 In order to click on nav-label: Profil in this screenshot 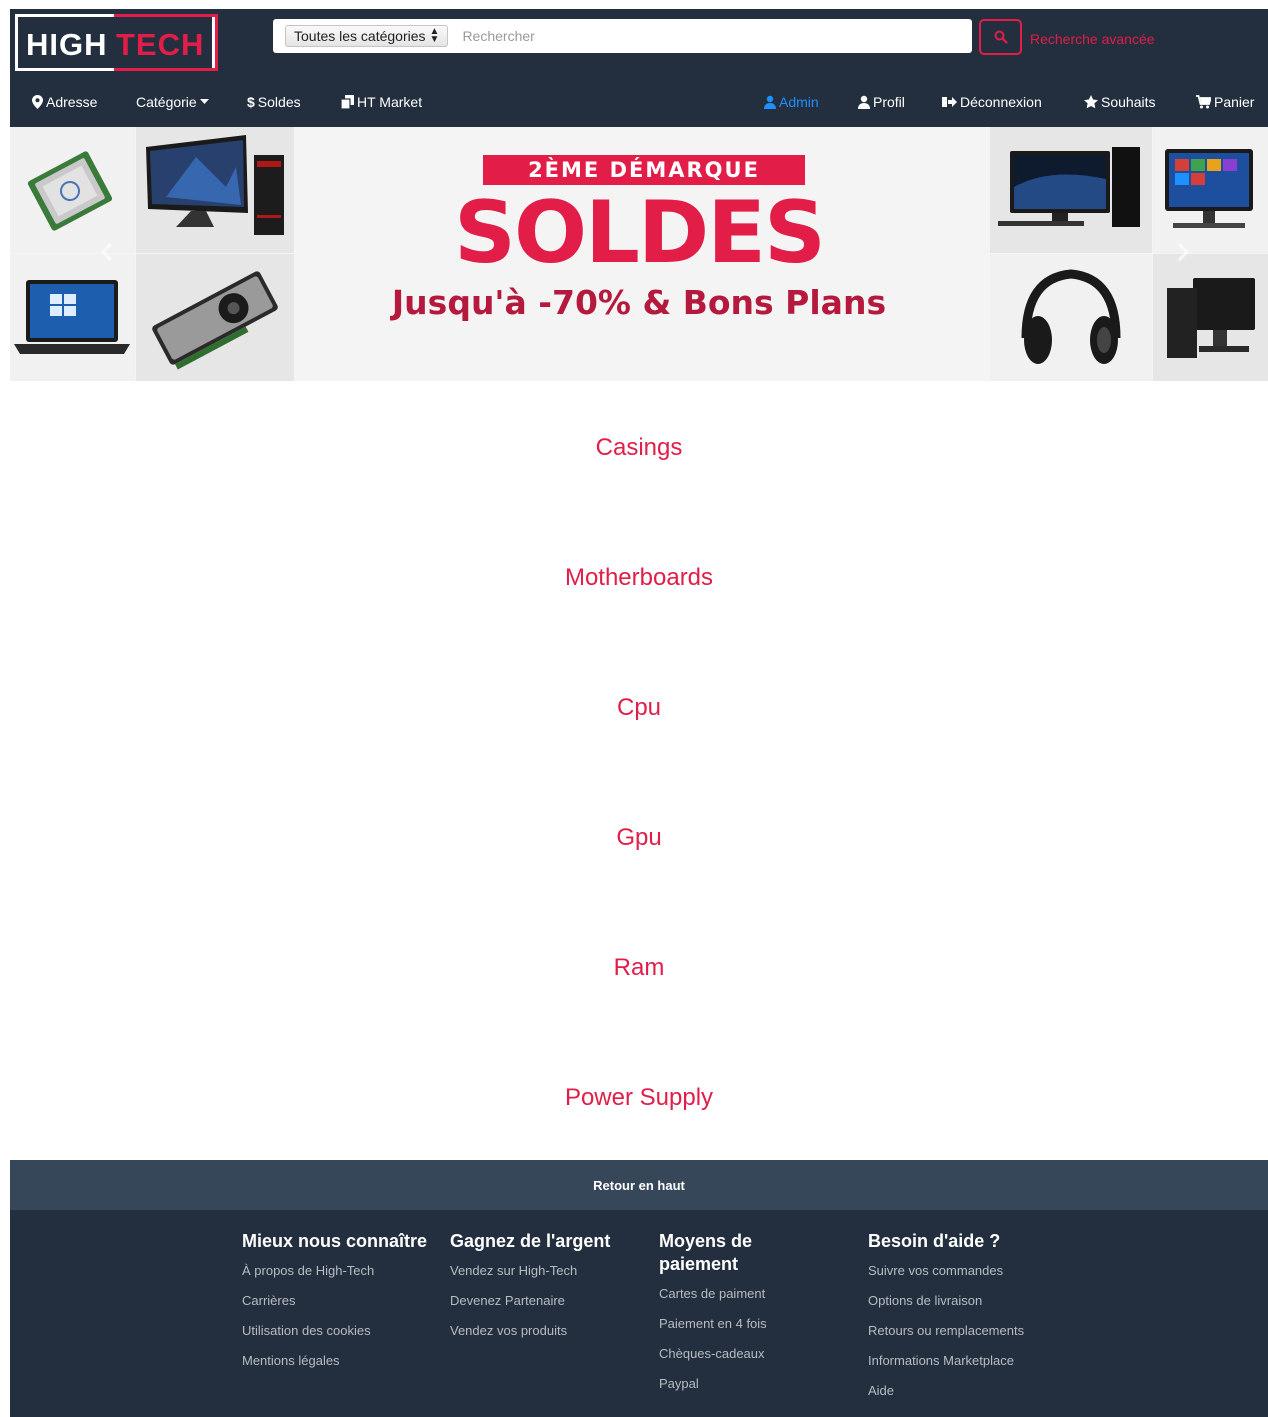, I will do `click(889, 102)`.